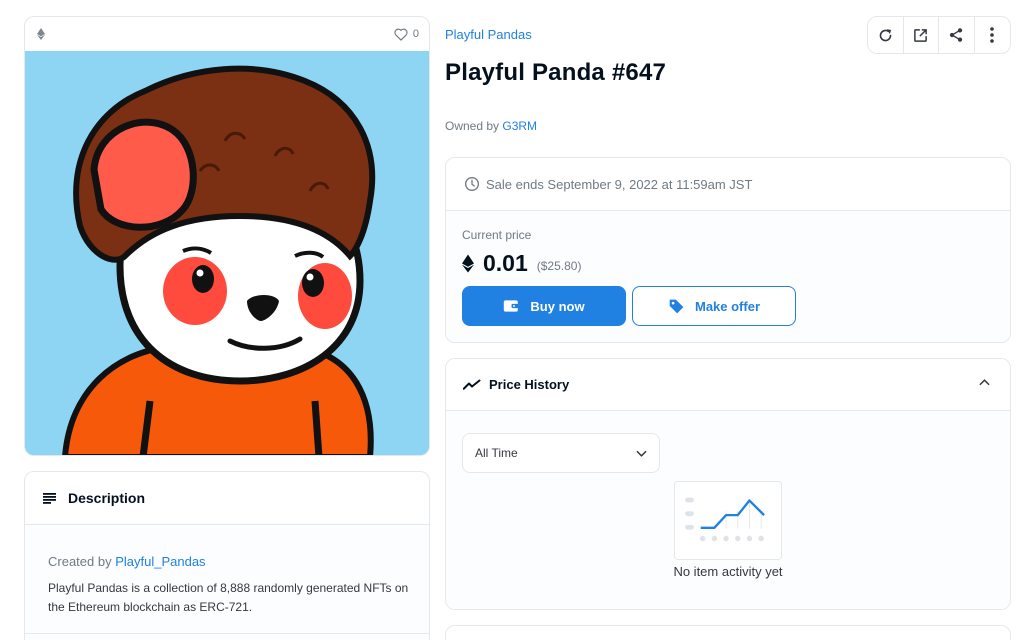 This screenshot has width=1024, height=640. What do you see at coordinates (559, 266) in the screenshot?
I see `price-usd: ($25.80)` at bounding box center [559, 266].